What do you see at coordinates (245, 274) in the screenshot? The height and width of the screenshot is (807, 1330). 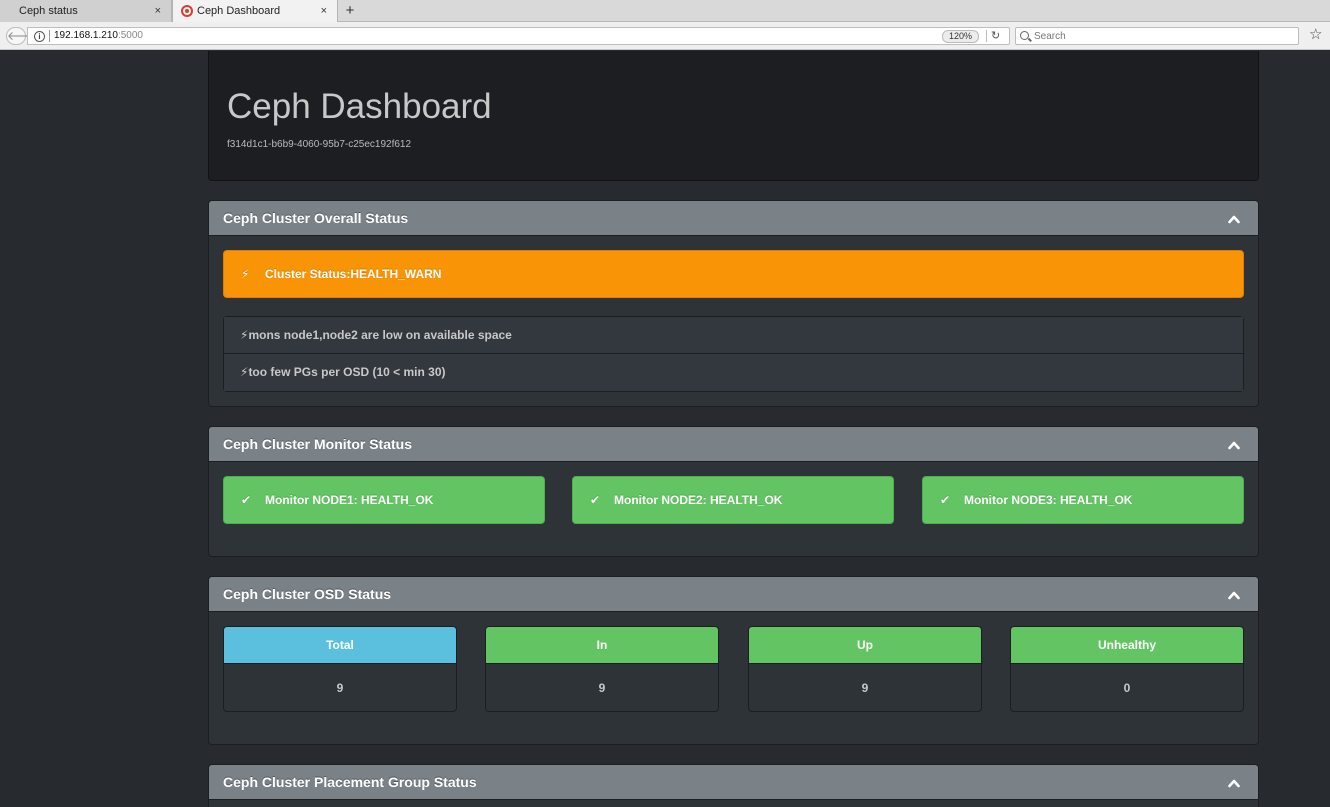 I see `warning-icon: ⚡` at bounding box center [245, 274].